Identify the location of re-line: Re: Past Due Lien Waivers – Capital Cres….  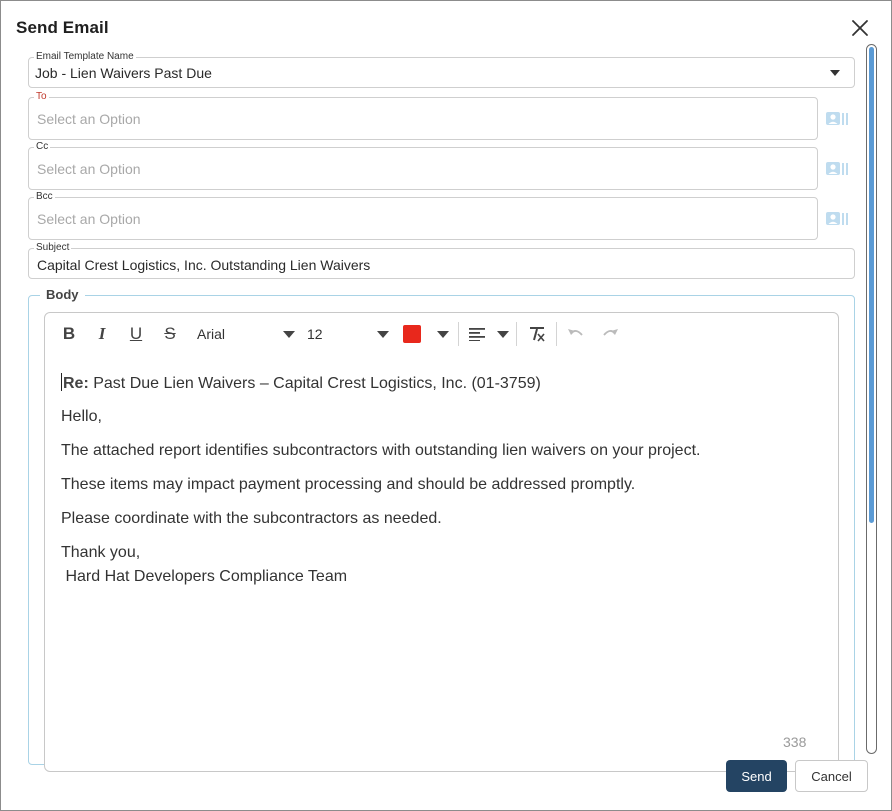
(301, 383).